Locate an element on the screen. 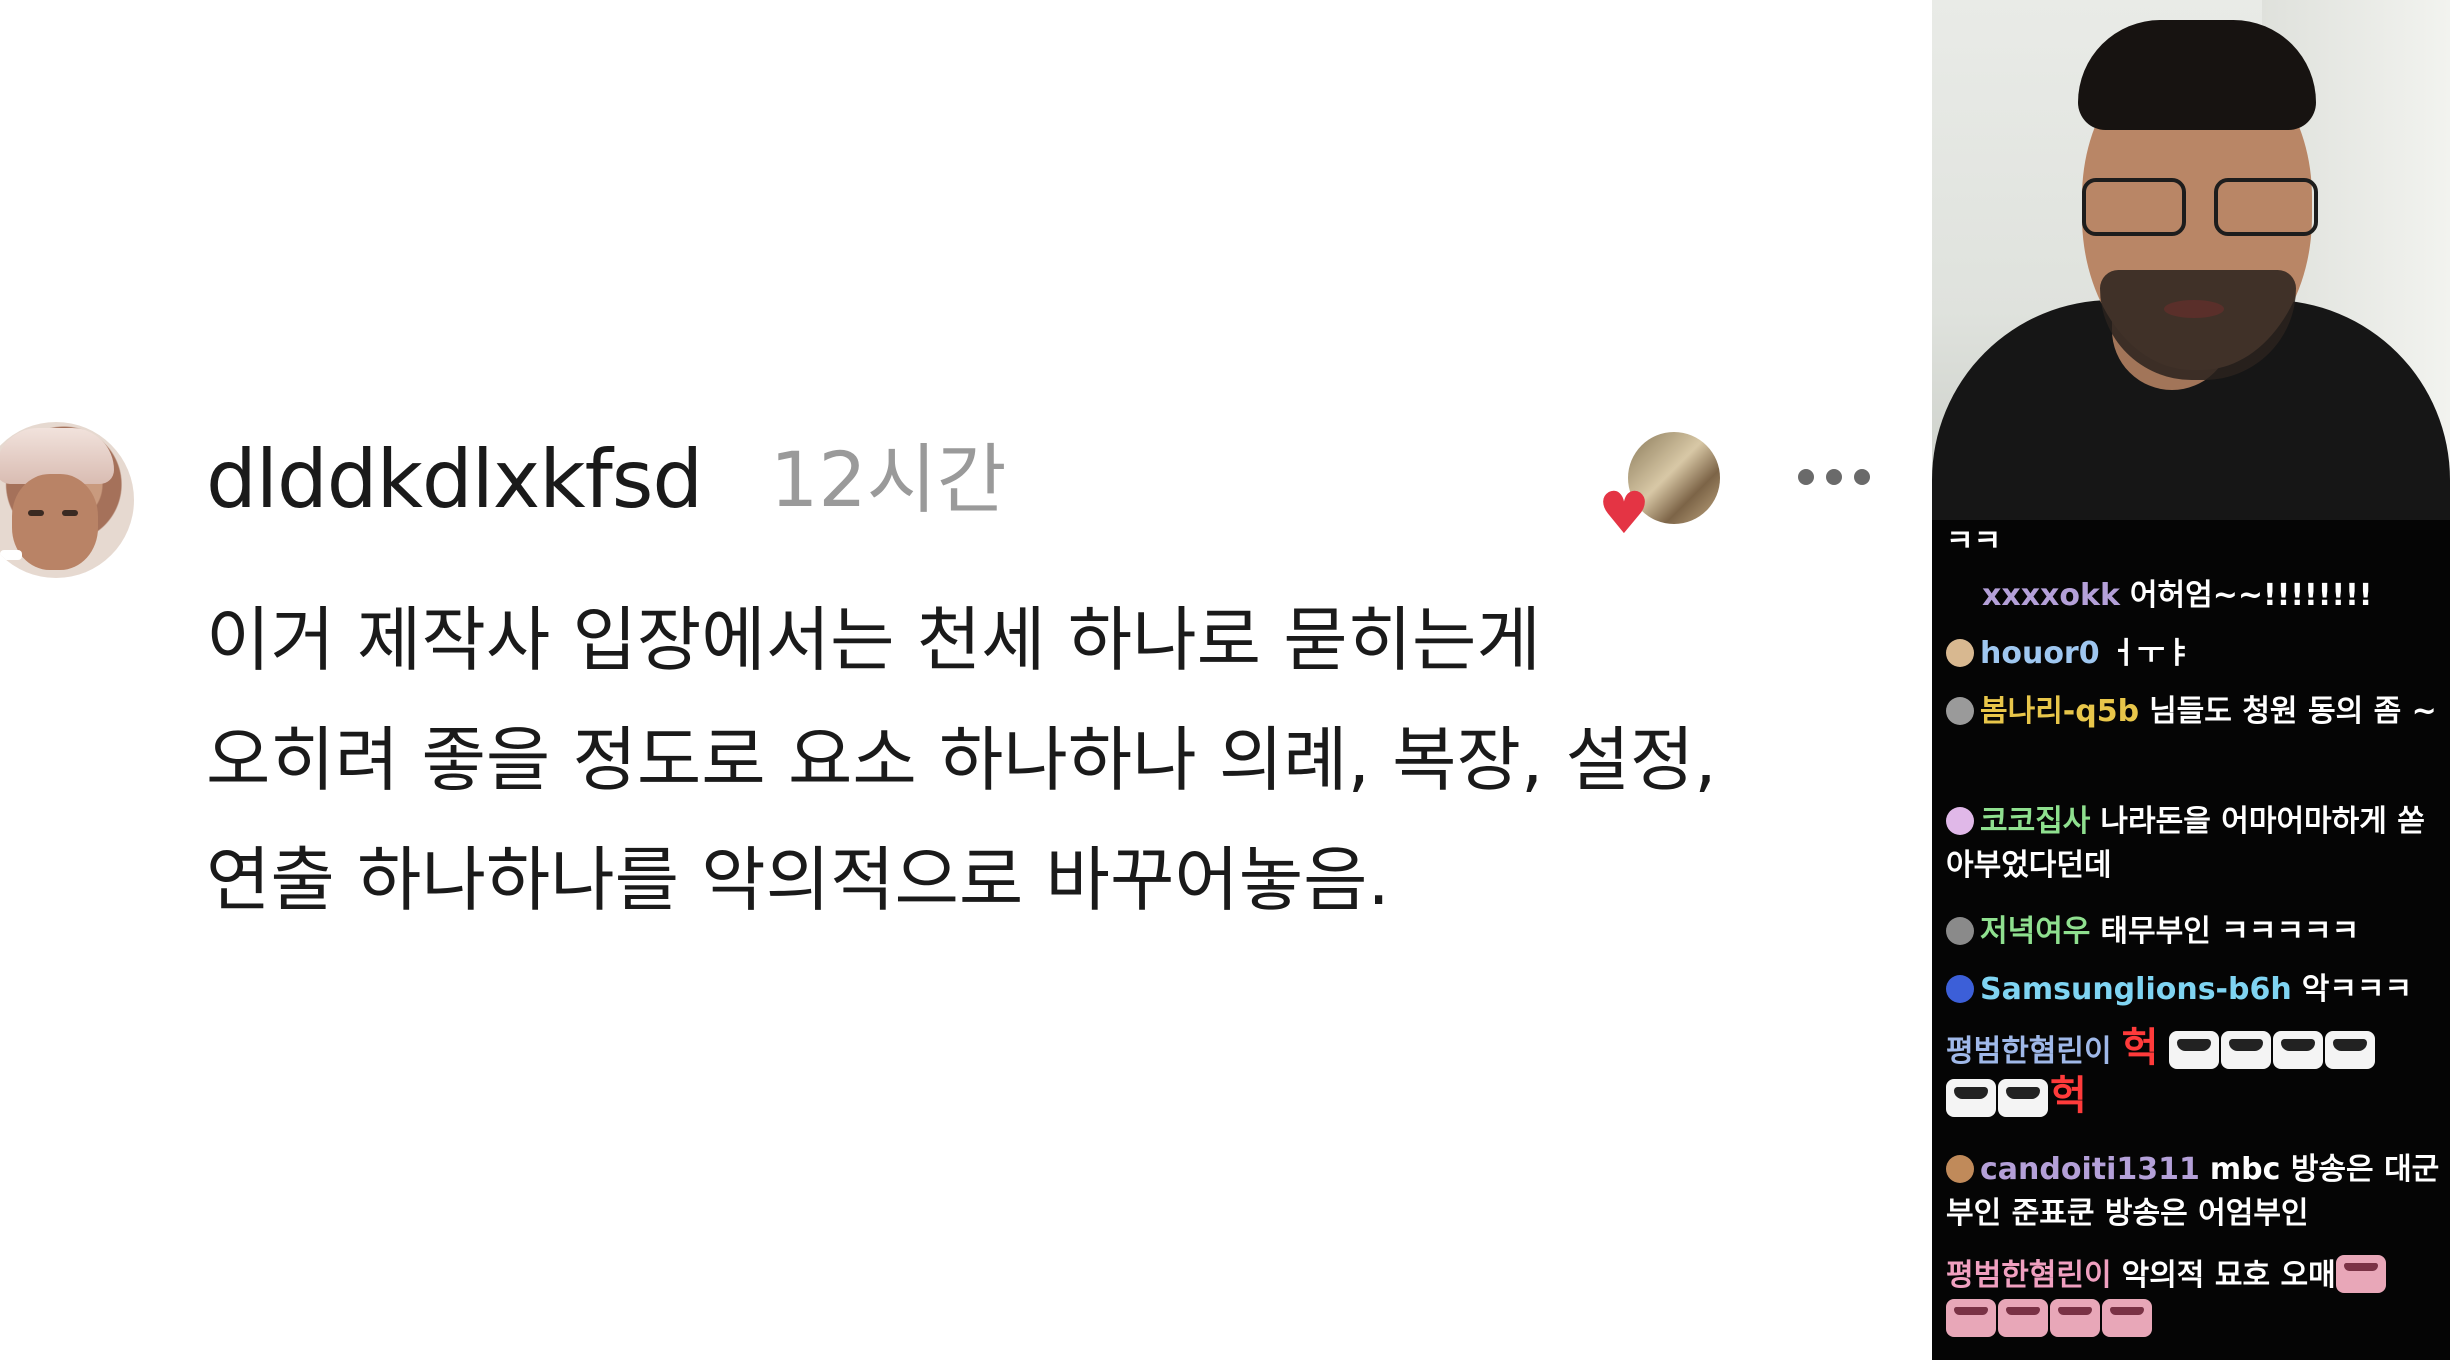 The image size is (2450, 1360). chat-text: 악ㅋㅋㅋ is located at coordinates (2357, 989).